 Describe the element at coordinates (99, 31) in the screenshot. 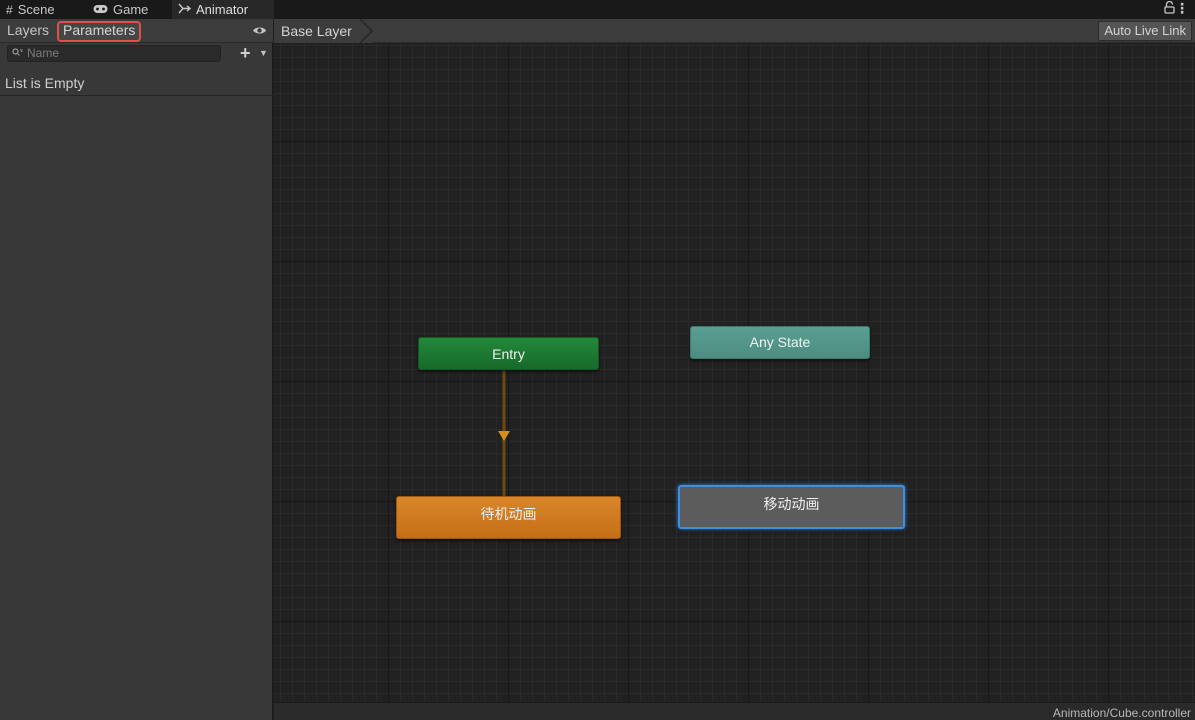

I see `tab-parameters: Parameters` at that location.